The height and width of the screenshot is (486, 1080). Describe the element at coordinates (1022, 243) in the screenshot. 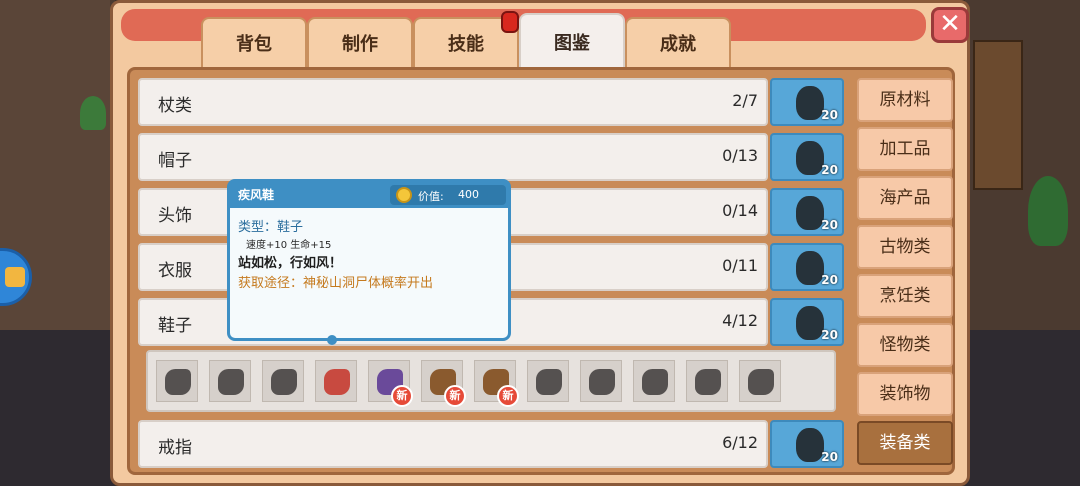

I see `game-background-right` at that location.